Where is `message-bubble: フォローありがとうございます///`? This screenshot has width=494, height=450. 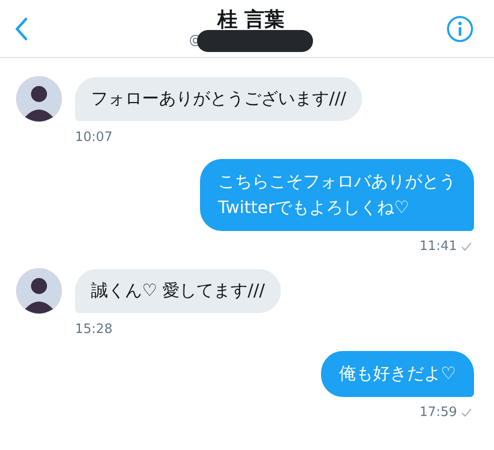 message-bubble: フォローありがとうございます/// is located at coordinates (218, 99).